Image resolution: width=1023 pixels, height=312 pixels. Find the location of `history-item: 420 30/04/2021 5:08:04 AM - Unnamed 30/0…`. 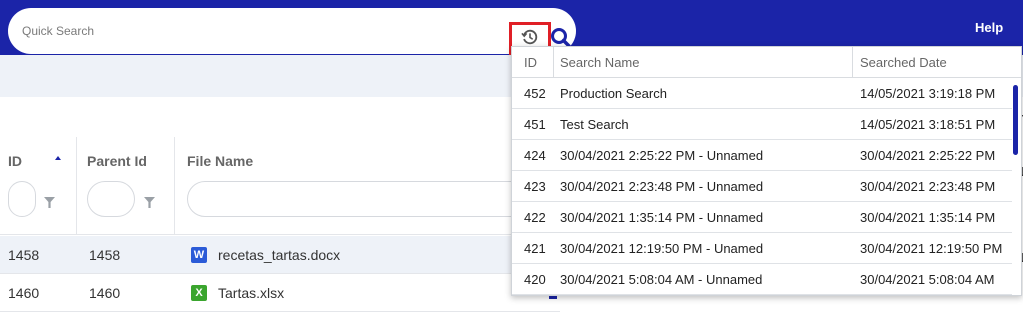

history-item: 420 30/04/2021 5:08:04 AM - Unnamed 30/0… is located at coordinates (762, 279).